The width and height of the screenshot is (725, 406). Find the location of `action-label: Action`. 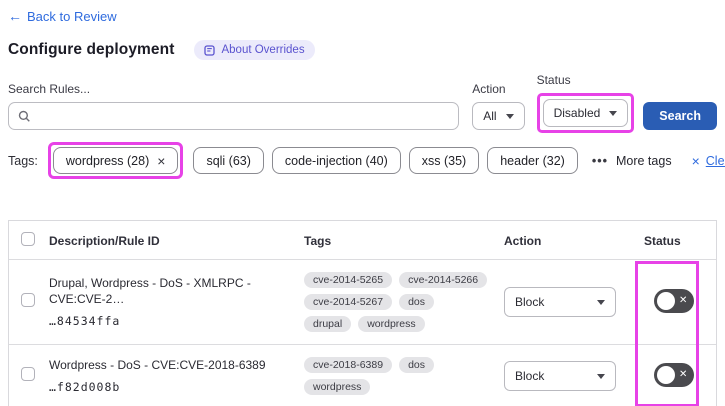

action-label: Action is located at coordinates (489, 89).